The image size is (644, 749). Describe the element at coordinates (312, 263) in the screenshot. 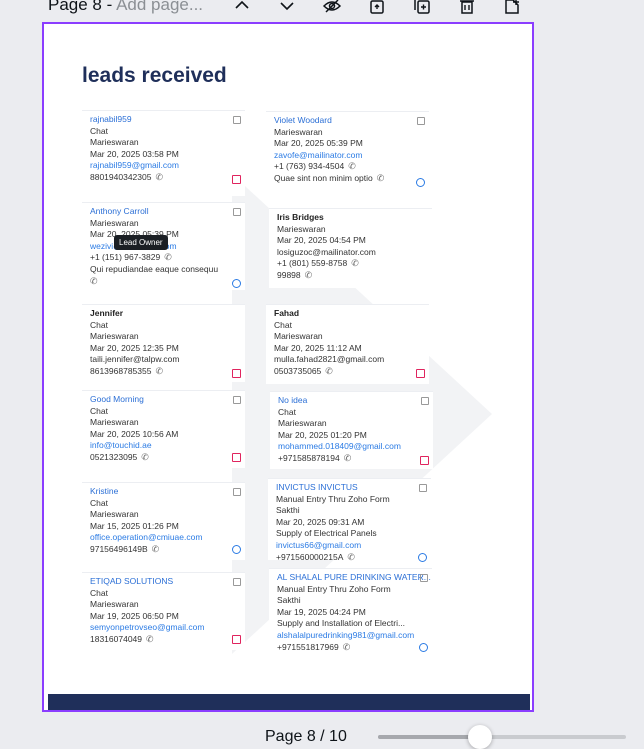

I see `lead-phone-primary: +1 (801) 559-8758` at that location.